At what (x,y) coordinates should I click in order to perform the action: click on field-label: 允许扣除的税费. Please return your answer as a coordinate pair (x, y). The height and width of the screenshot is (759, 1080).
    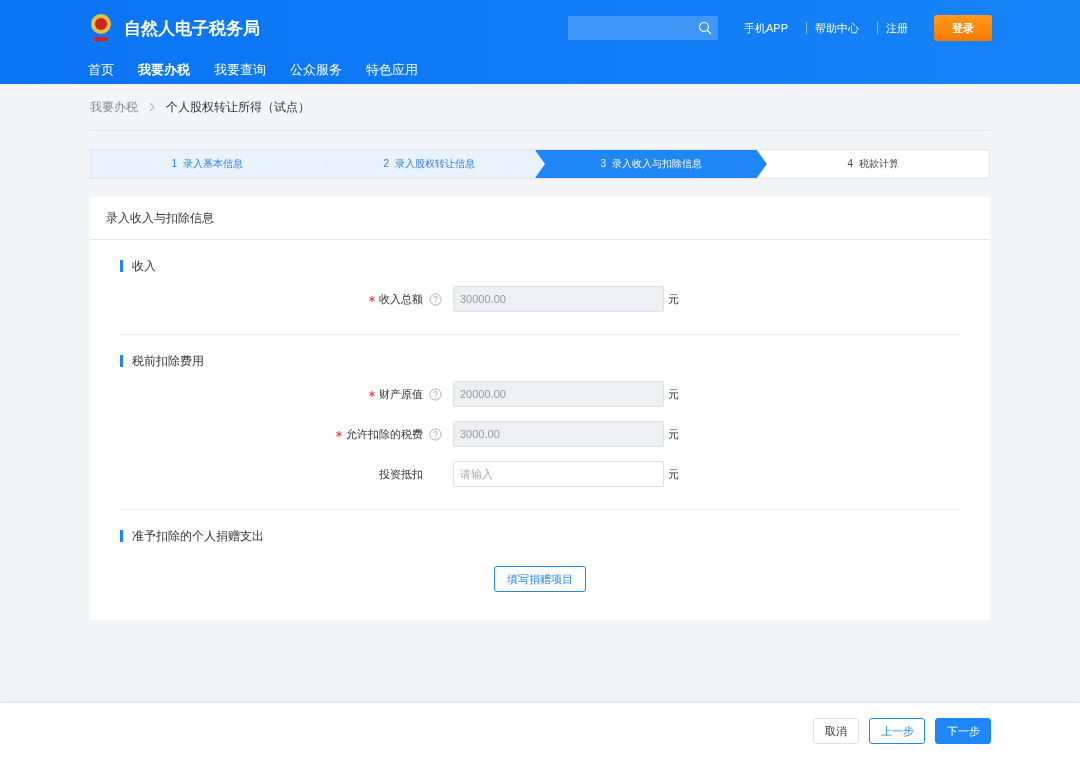
    Looking at the image, I should click on (384, 434).